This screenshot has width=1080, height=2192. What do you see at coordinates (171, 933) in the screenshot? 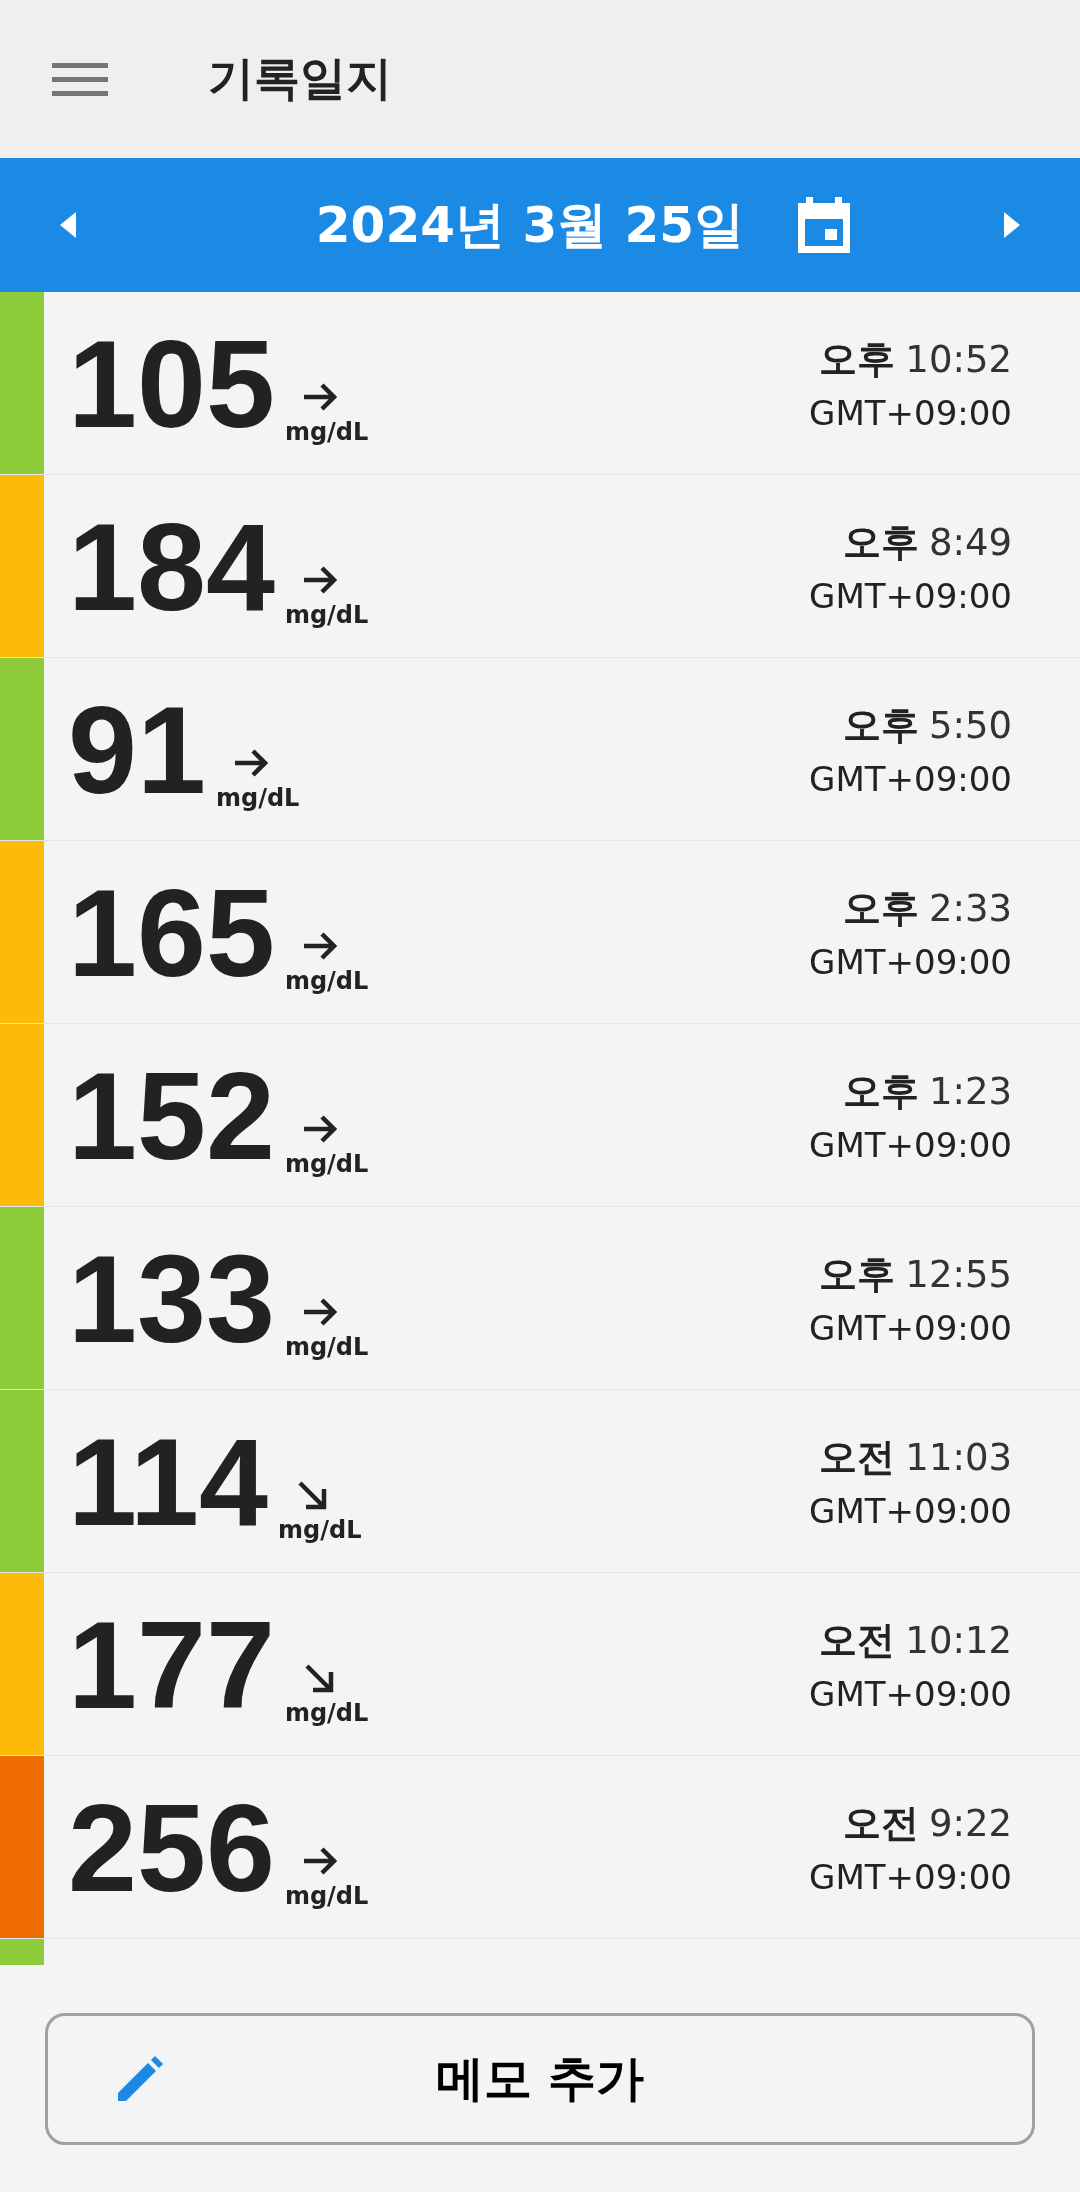
I see `glucose-value: 165` at bounding box center [171, 933].